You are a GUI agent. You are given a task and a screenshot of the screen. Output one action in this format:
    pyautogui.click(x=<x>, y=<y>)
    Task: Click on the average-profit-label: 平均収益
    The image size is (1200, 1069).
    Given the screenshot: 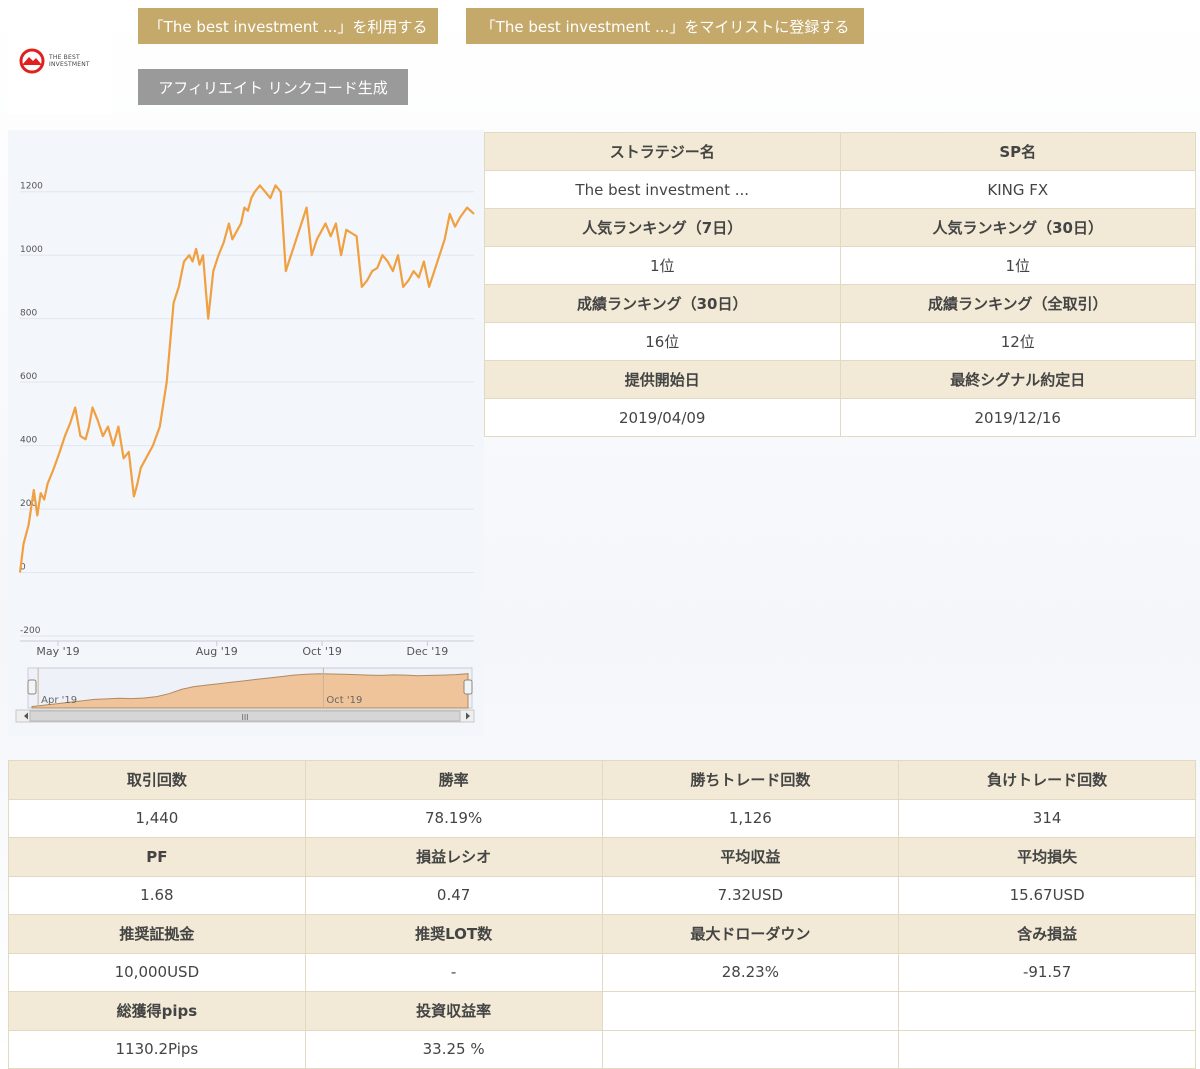 What is the action you would take?
    pyautogui.click(x=750, y=857)
    